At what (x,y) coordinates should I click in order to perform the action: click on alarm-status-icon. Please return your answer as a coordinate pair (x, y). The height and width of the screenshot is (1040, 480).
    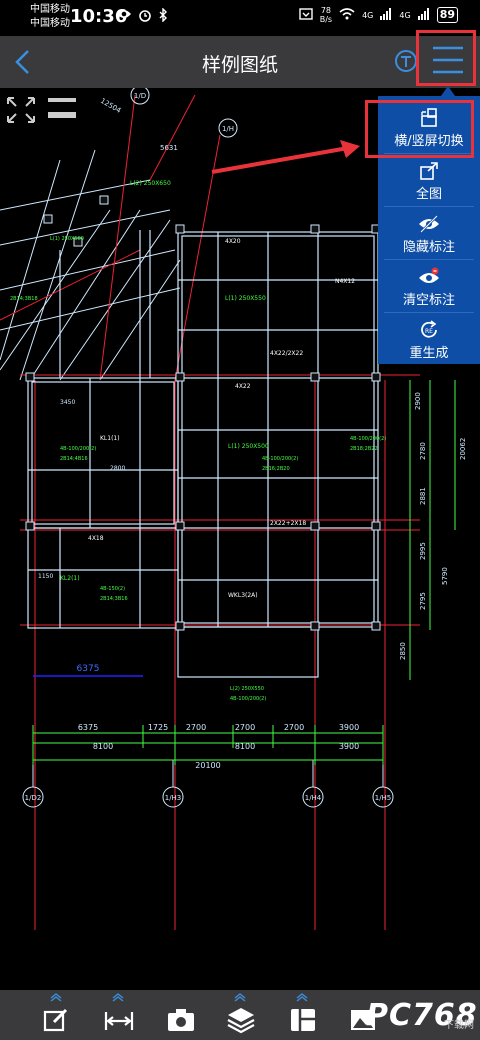
    Looking at the image, I should click on (145, 17).